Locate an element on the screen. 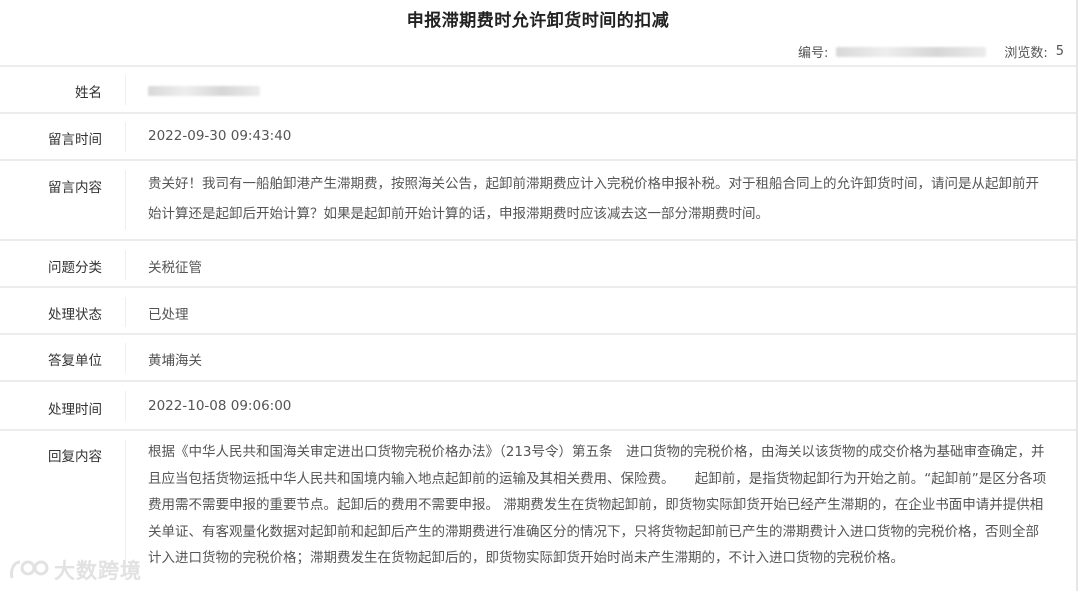  field-value: 2022-10-08 09:06:00 is located at coordinates (220, 406).